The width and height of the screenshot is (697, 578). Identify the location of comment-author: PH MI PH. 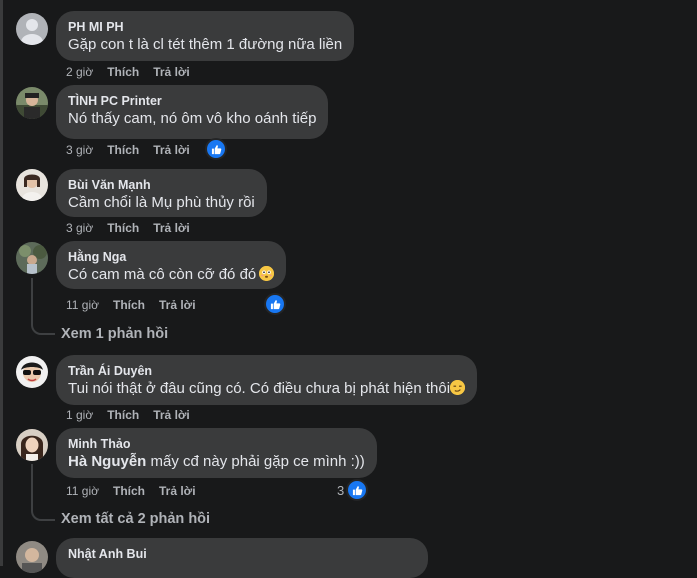
(205, 27).